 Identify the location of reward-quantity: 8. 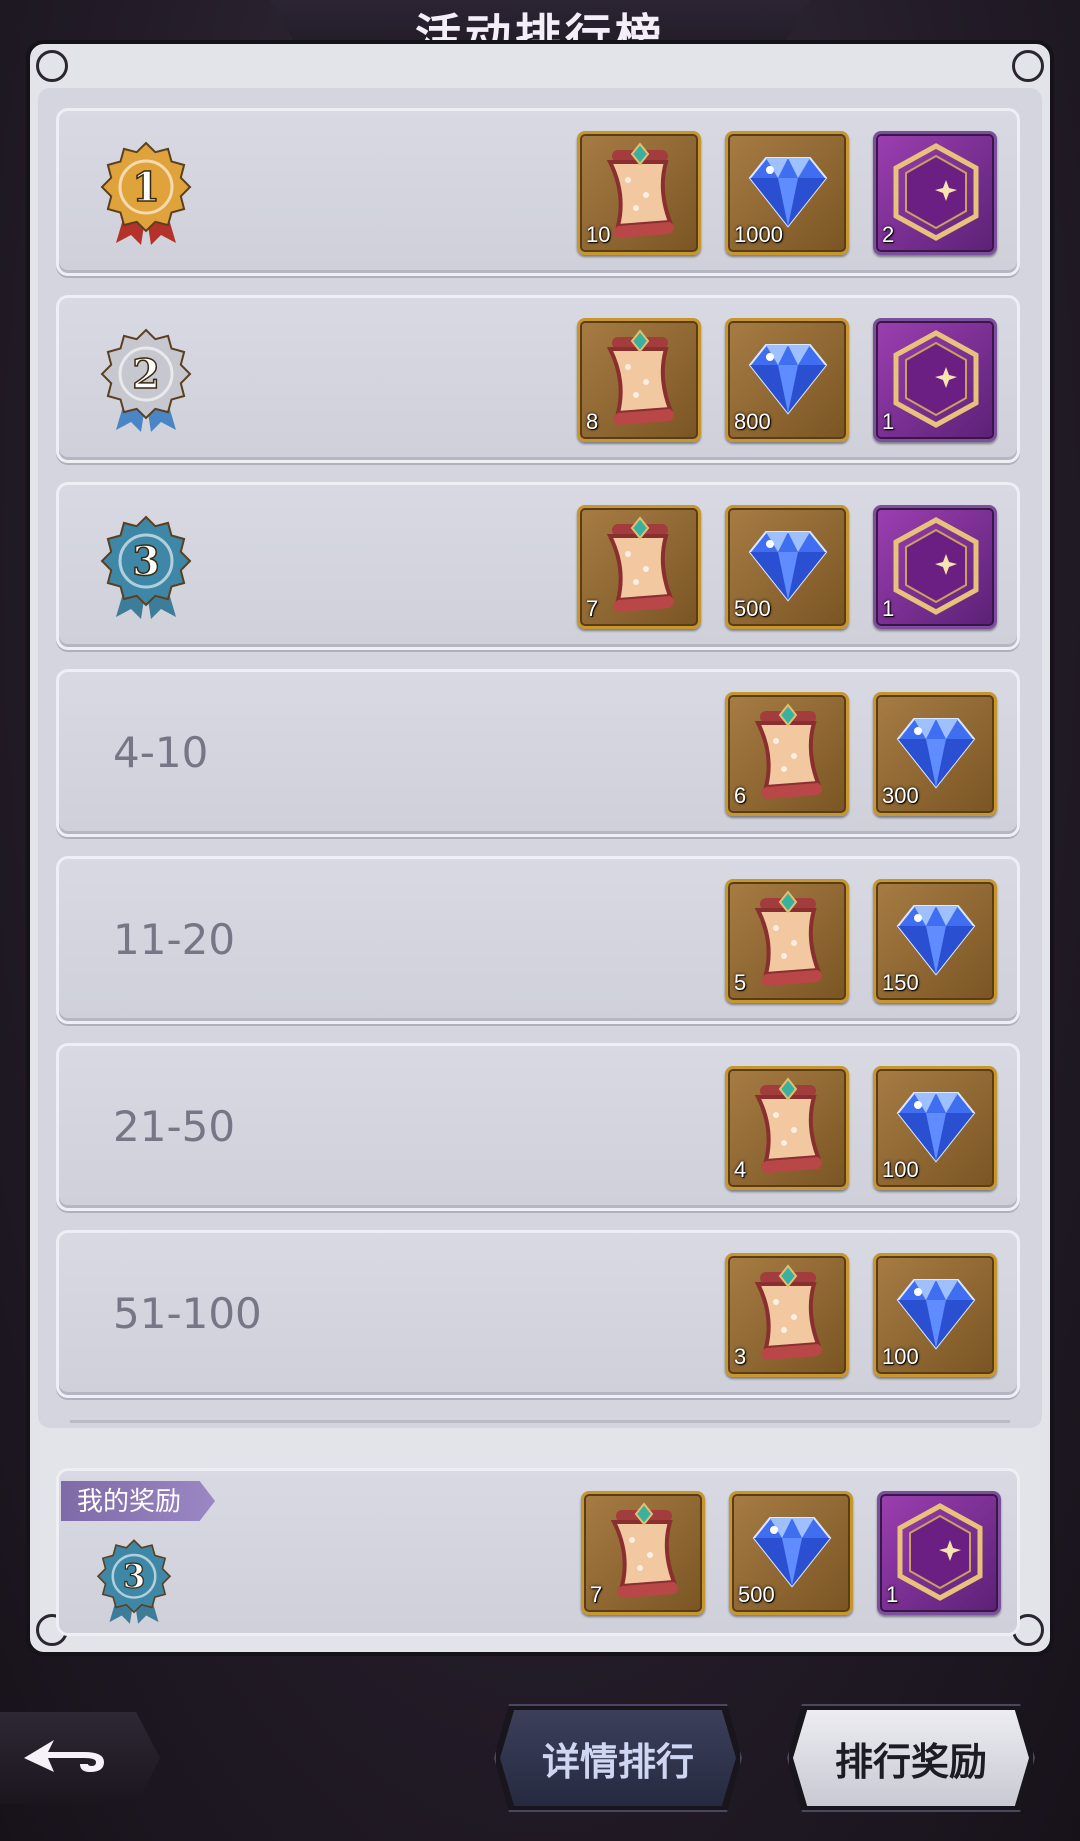
(592, 421).